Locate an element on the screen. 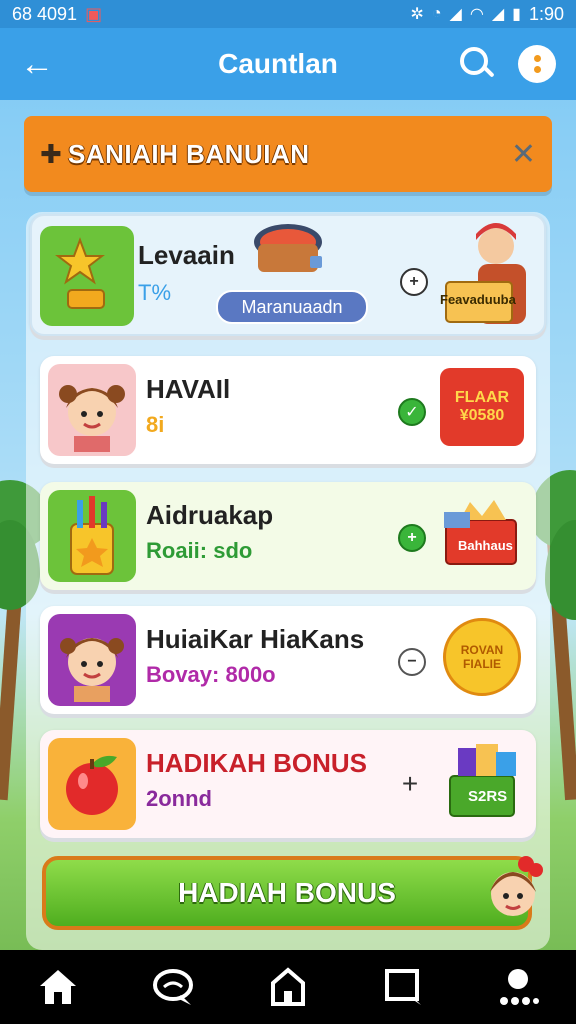 Image resolution: width=576 pixels, height=1024 pixels. bottom-nav is located at coordinates (288, 987).